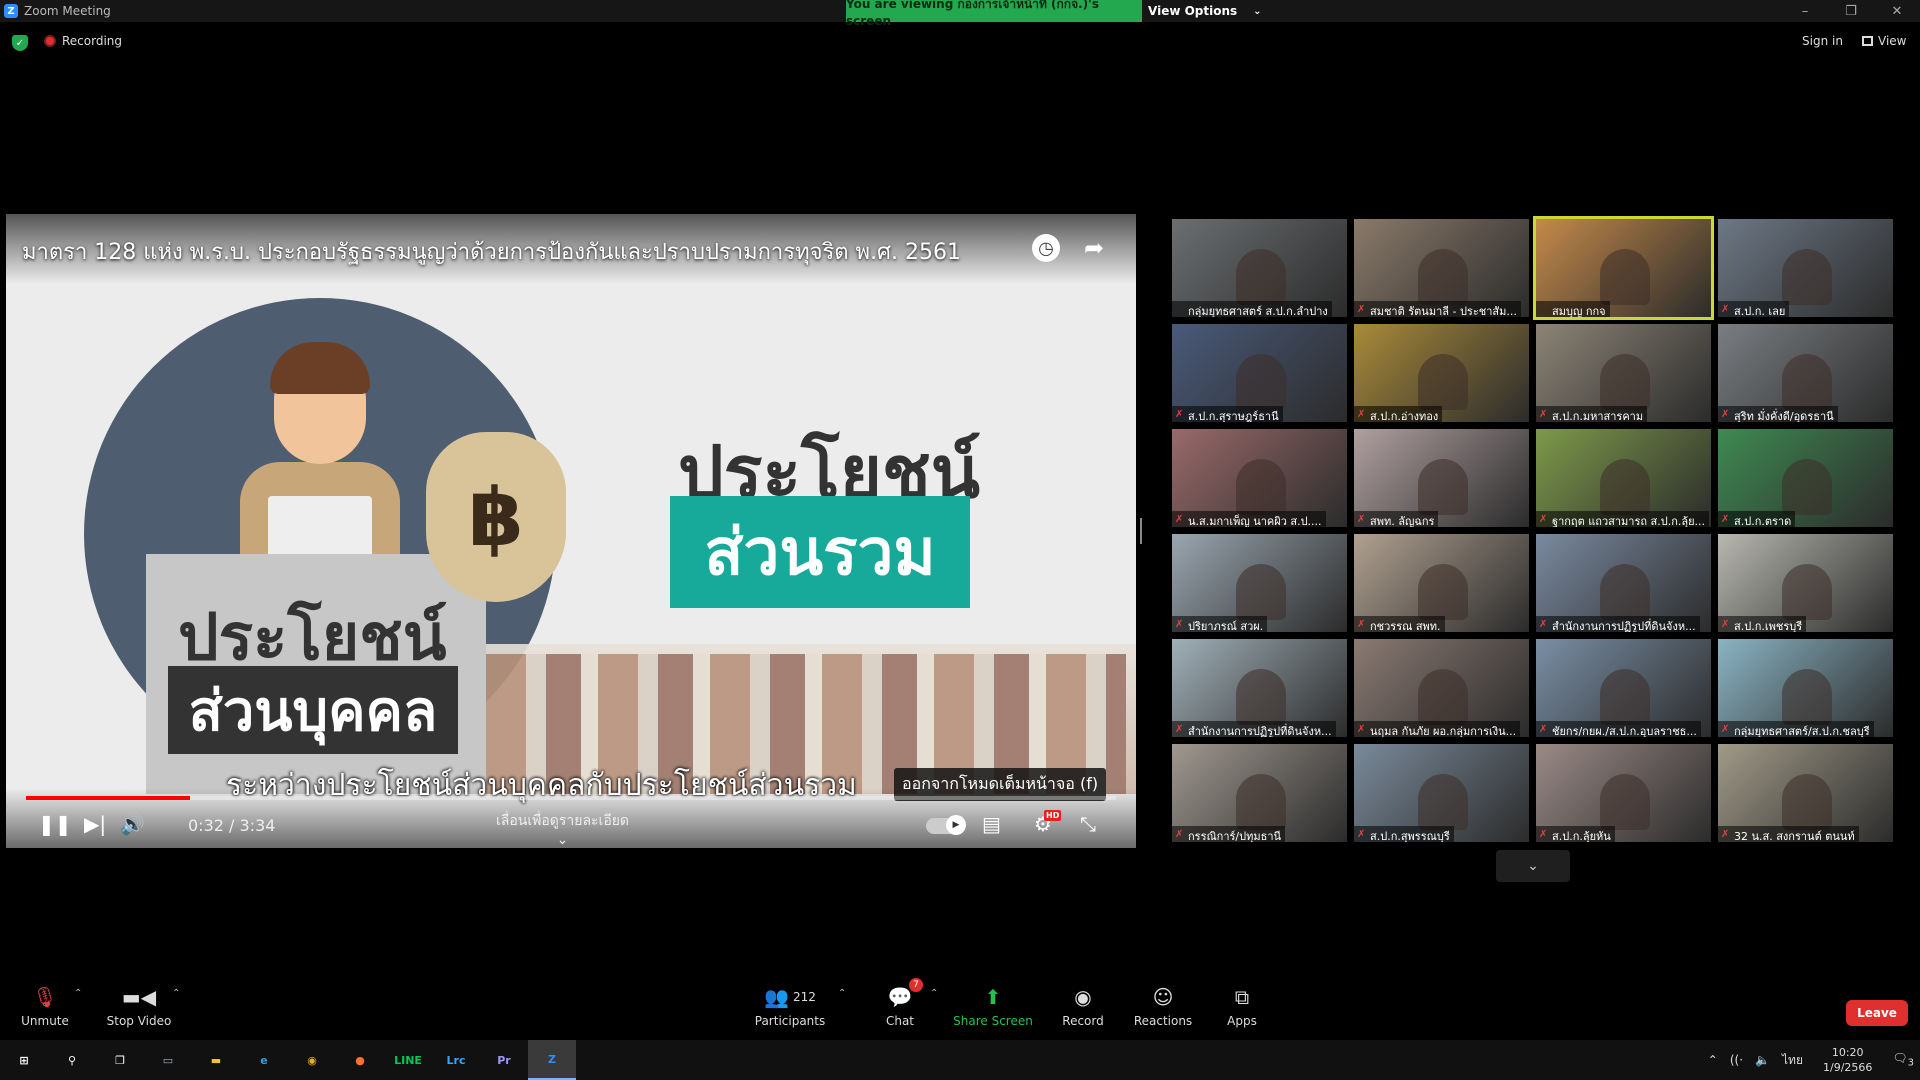 The image size is (1920, 1080). I want to click on minimize-button: –, so click(1805, 11).